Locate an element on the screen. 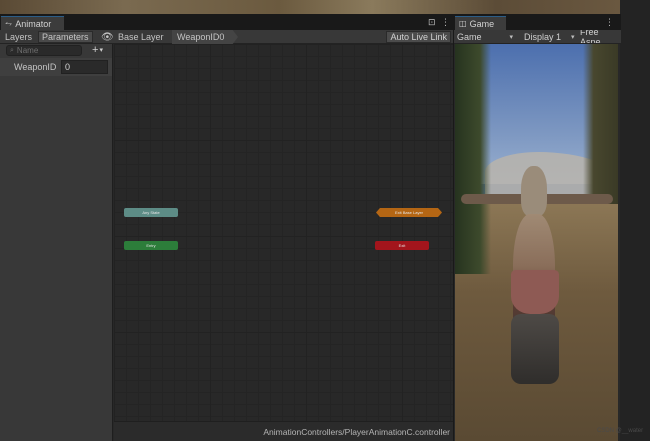 The image size is (650, 441). more-options-icon: ⋮ is located at coordinates (445, 22).